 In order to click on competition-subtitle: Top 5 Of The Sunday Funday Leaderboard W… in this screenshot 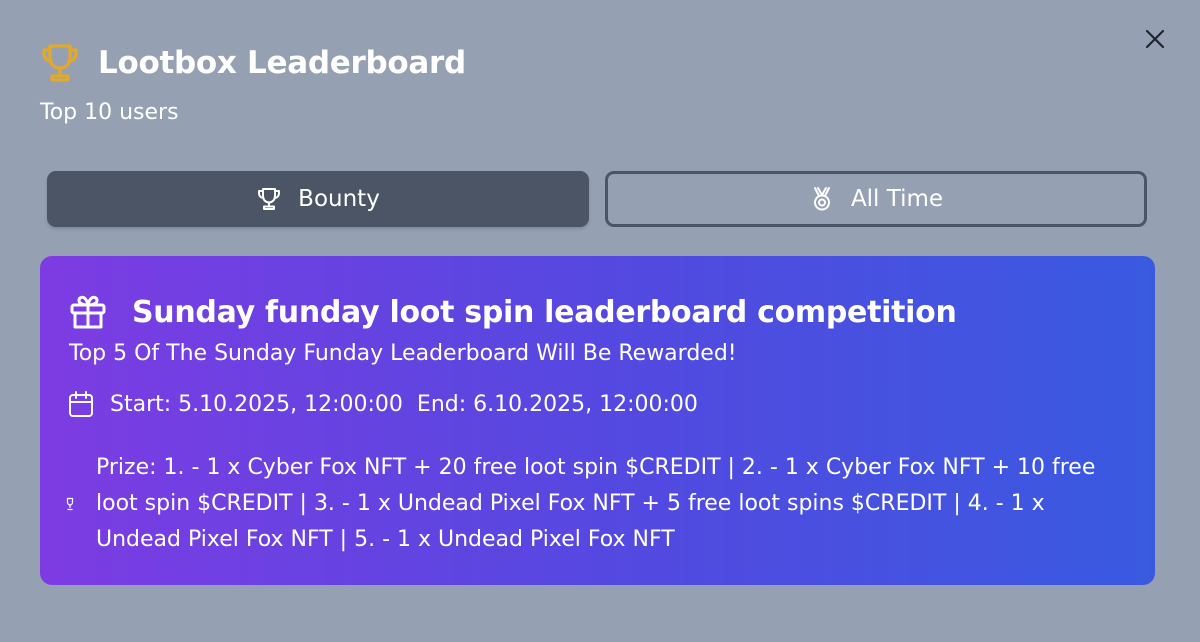, I will do `click(403, 353)`.